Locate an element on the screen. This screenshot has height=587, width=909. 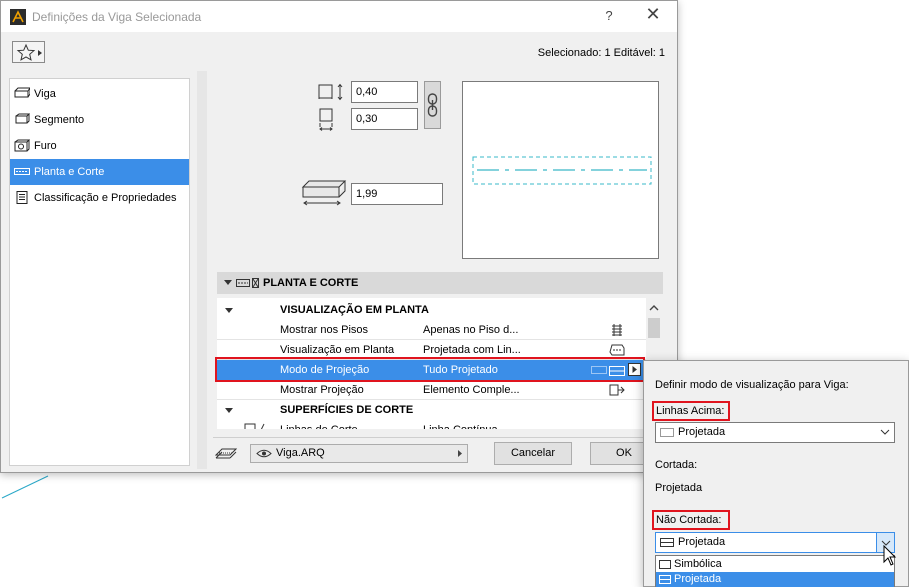
property-name: Mostrar Projeção is located at coordinates (322, 390).